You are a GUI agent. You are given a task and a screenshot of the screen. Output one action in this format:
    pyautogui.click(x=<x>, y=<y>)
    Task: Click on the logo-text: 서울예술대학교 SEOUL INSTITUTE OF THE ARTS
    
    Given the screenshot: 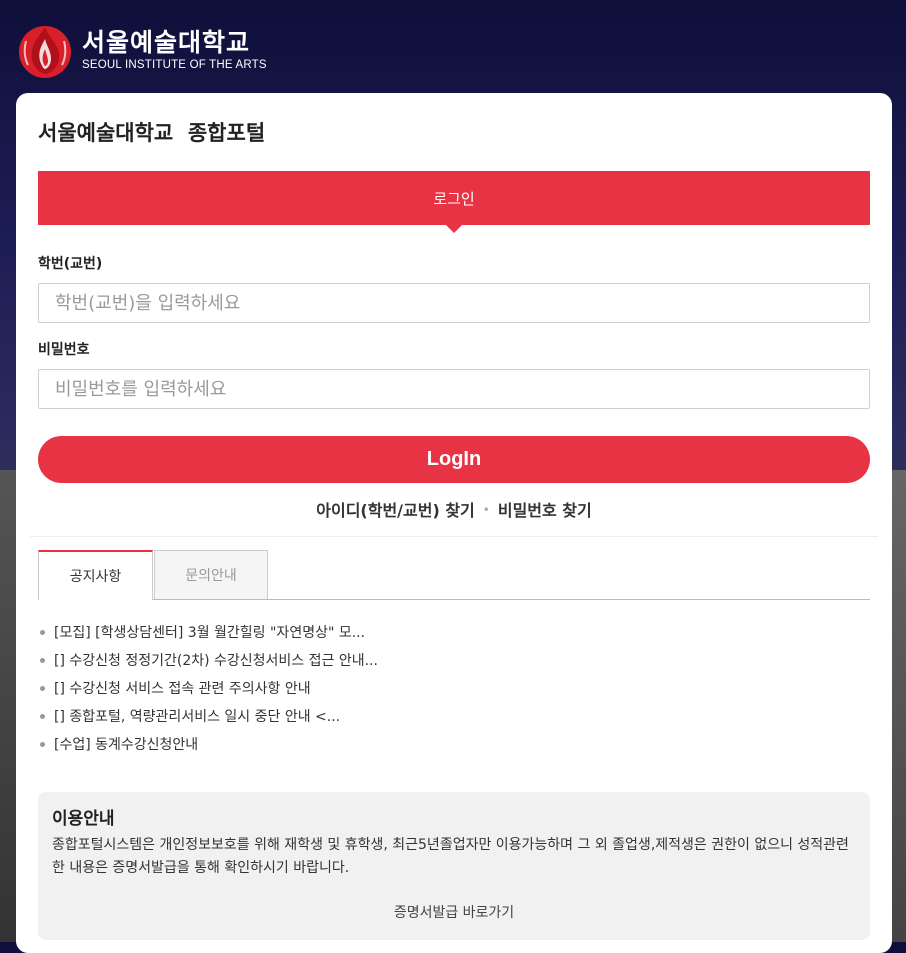 What is the action you would take?
    pyautogui.click(x=174, y=50)
    